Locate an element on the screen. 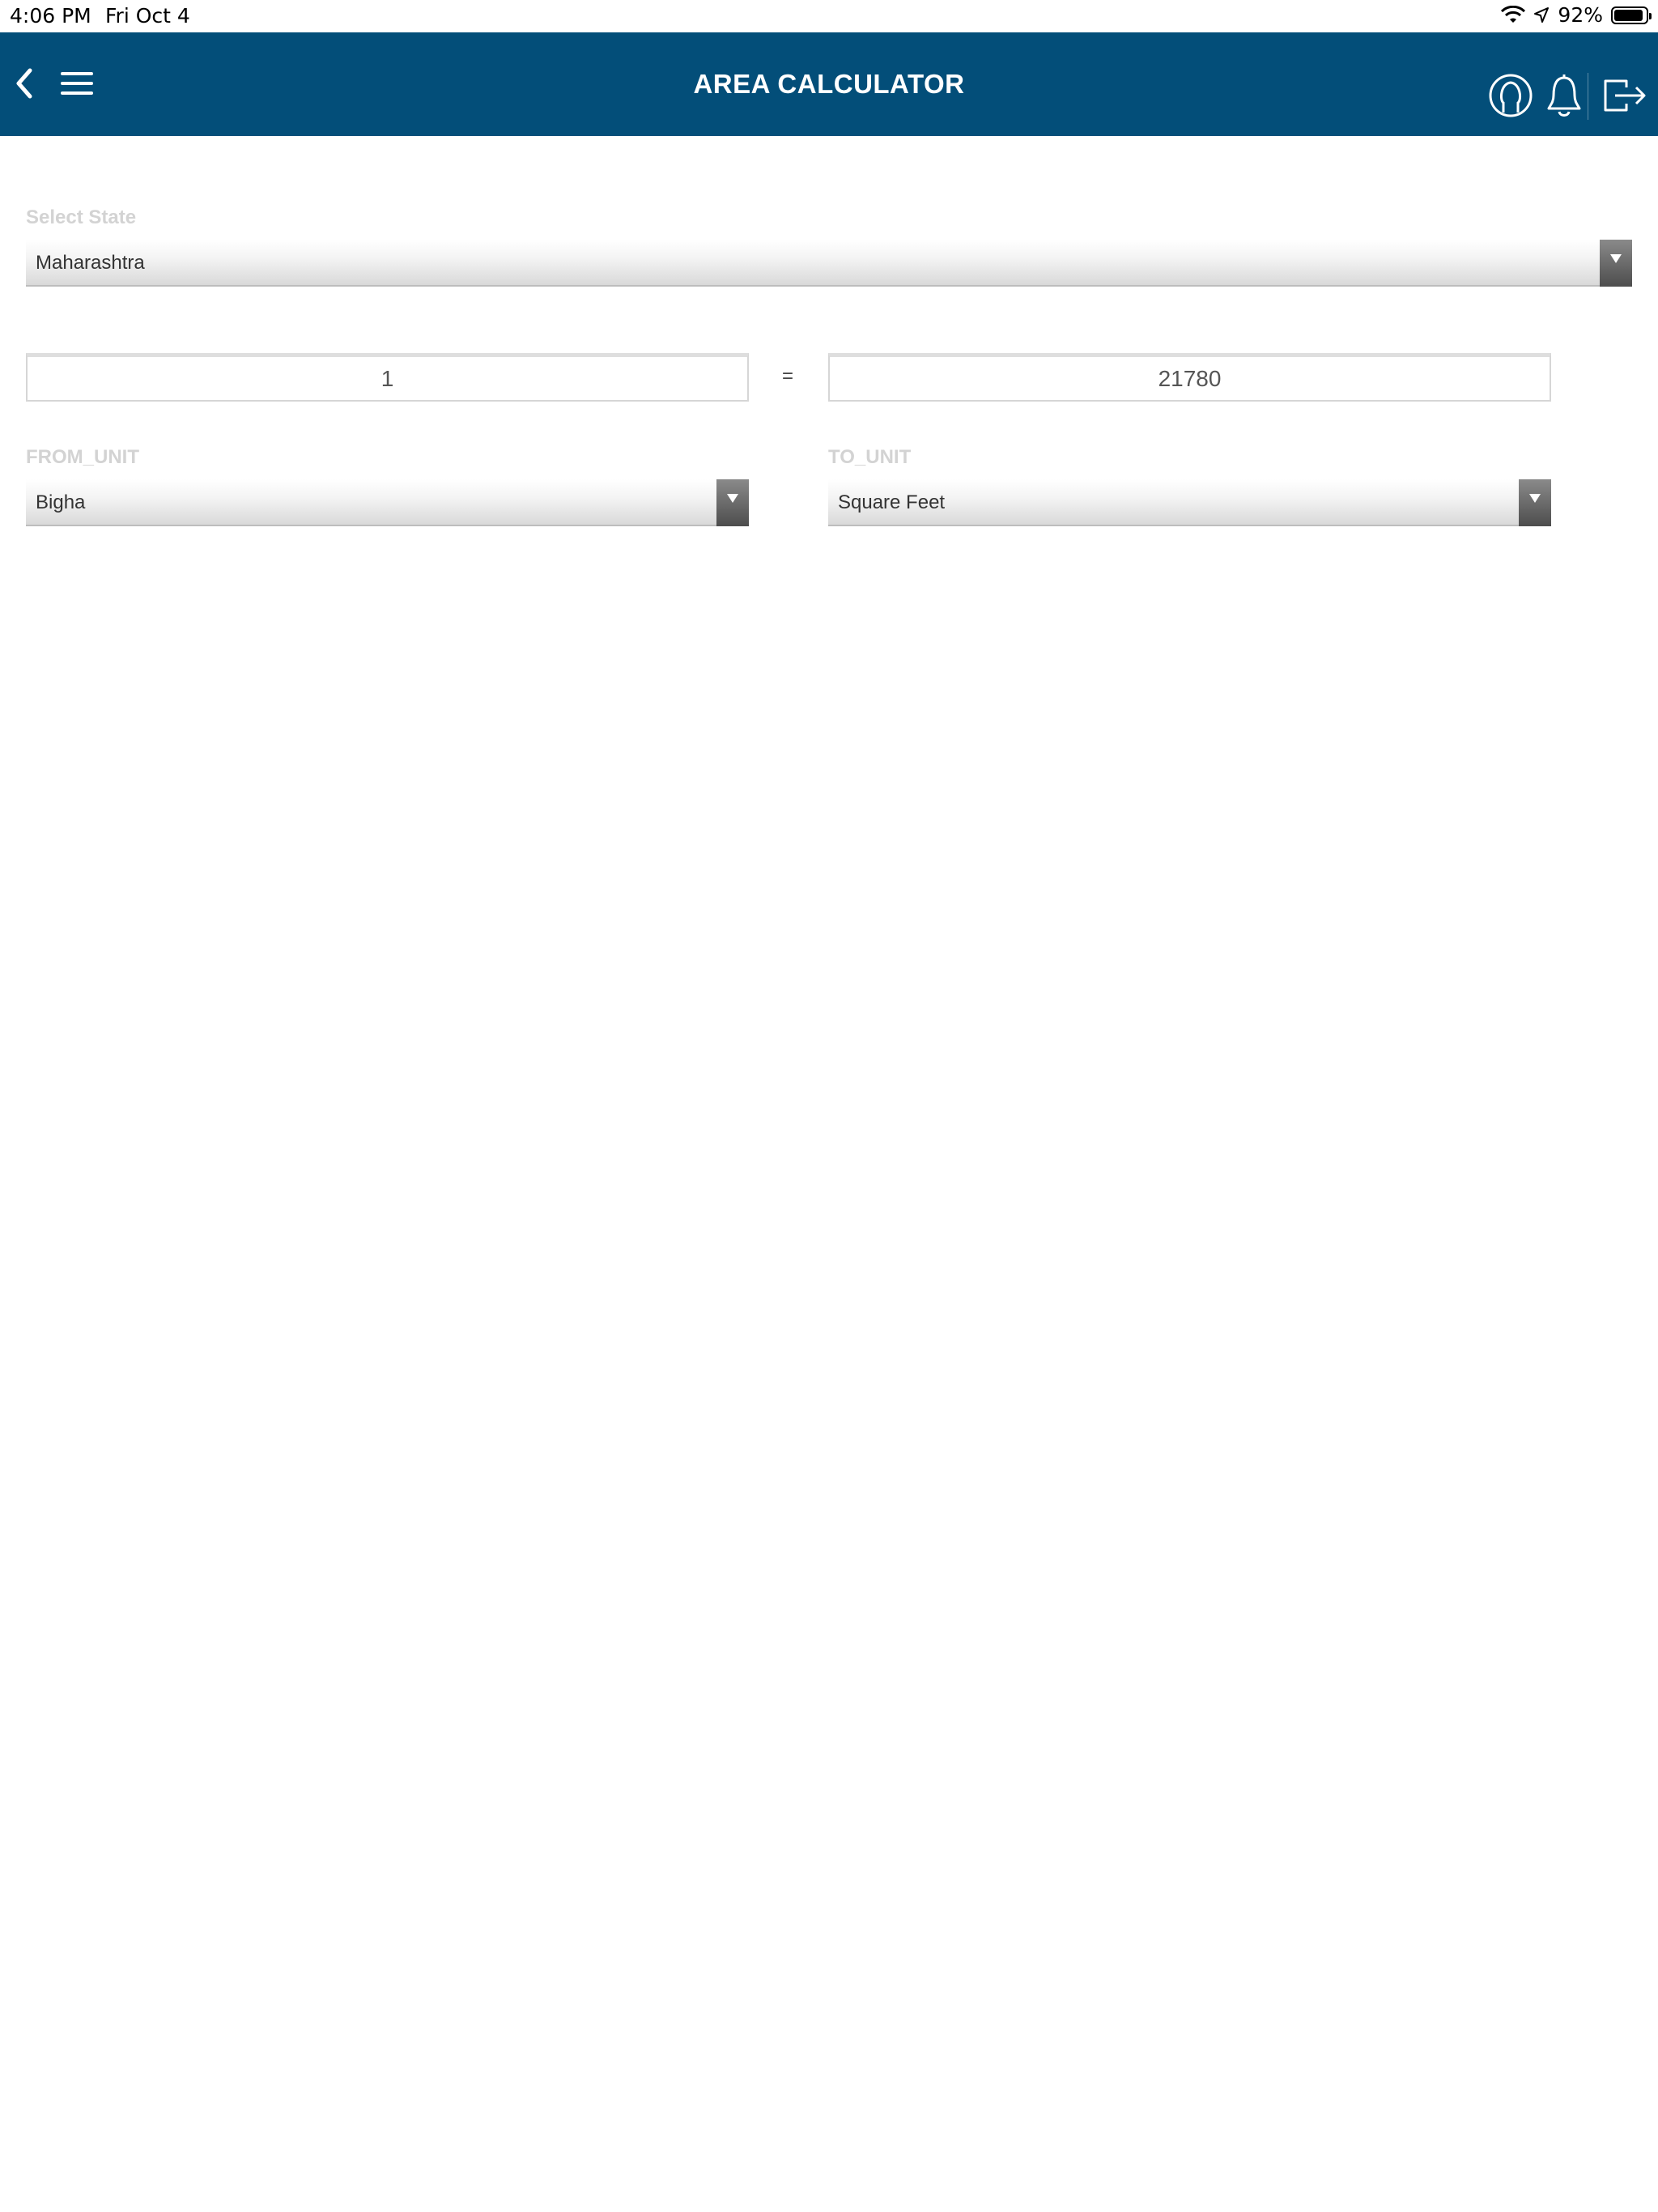  location-arrow-icon is located at coordinates (1542, 14).